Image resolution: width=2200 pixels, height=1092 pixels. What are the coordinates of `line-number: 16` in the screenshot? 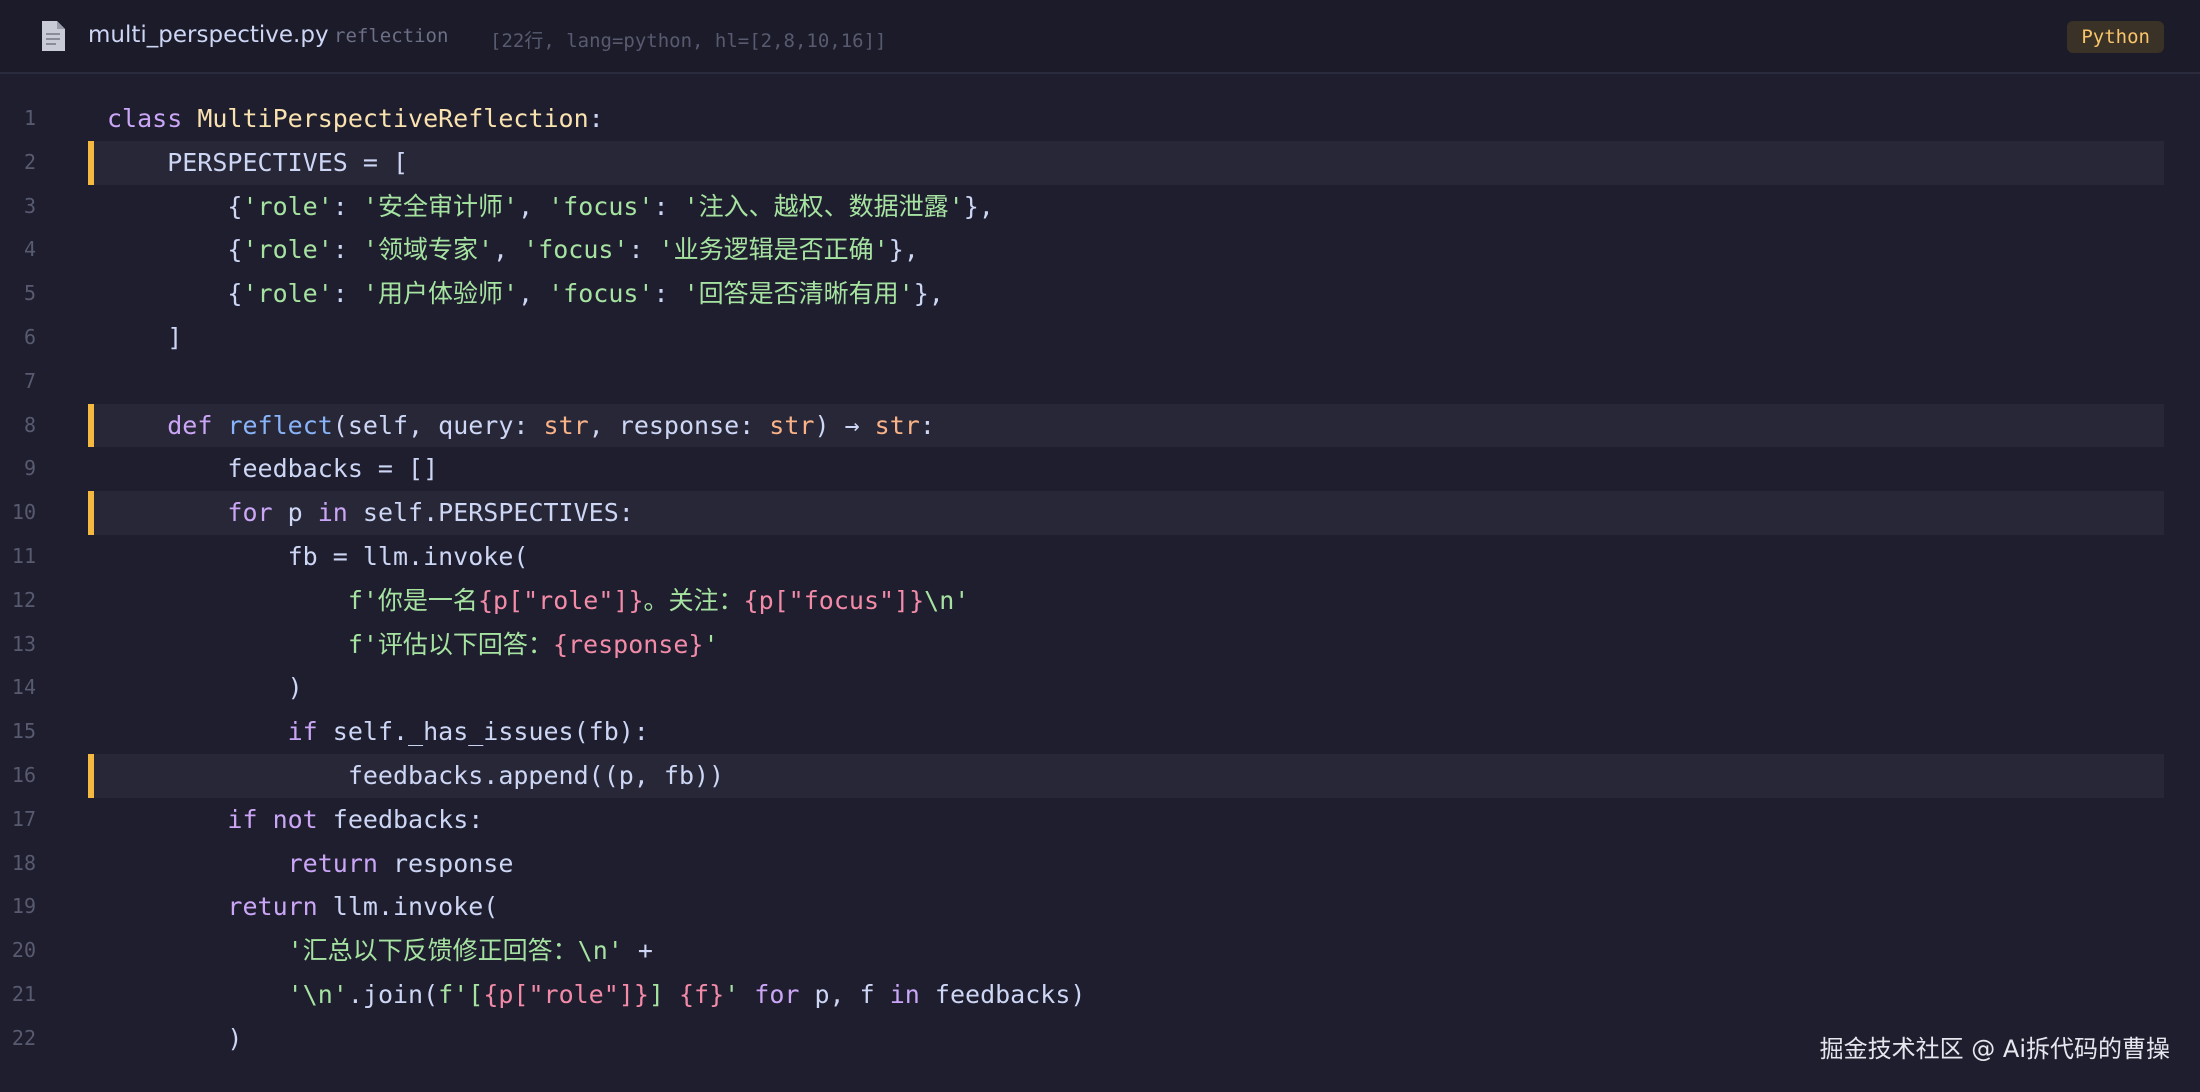 It's located at (23, 774).